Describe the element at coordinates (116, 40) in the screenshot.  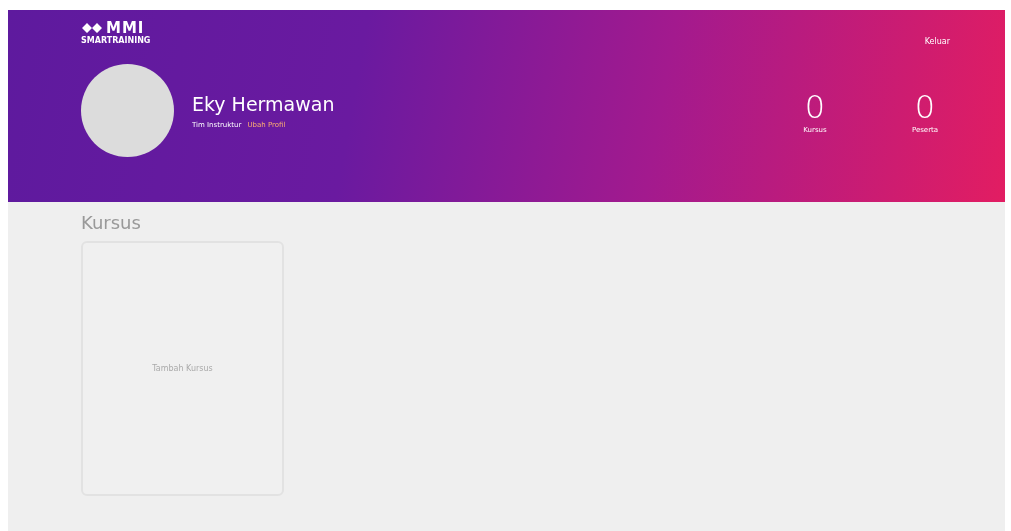
I see `logo-tagline: SMARTRAINING` at that location.